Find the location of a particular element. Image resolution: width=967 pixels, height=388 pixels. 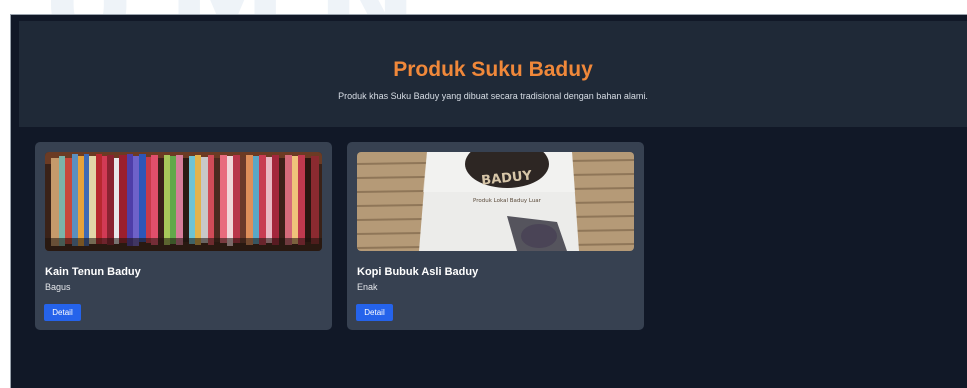

product-card-kain-tenun: Kain Tenun Baduy Bagus Detail is located at coordinates (183, 236).